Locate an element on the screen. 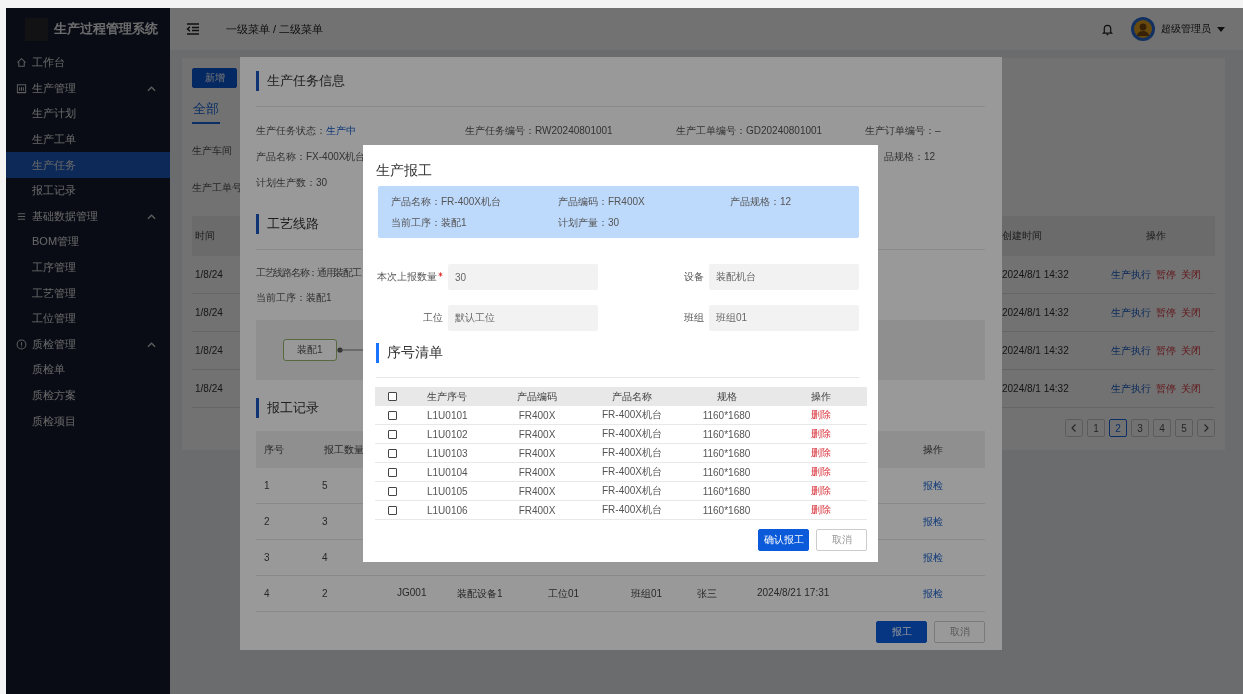 This screenshot has height=694, width=1243. app-title: 生产过程管理系统 is located at coordinates (106, 29).